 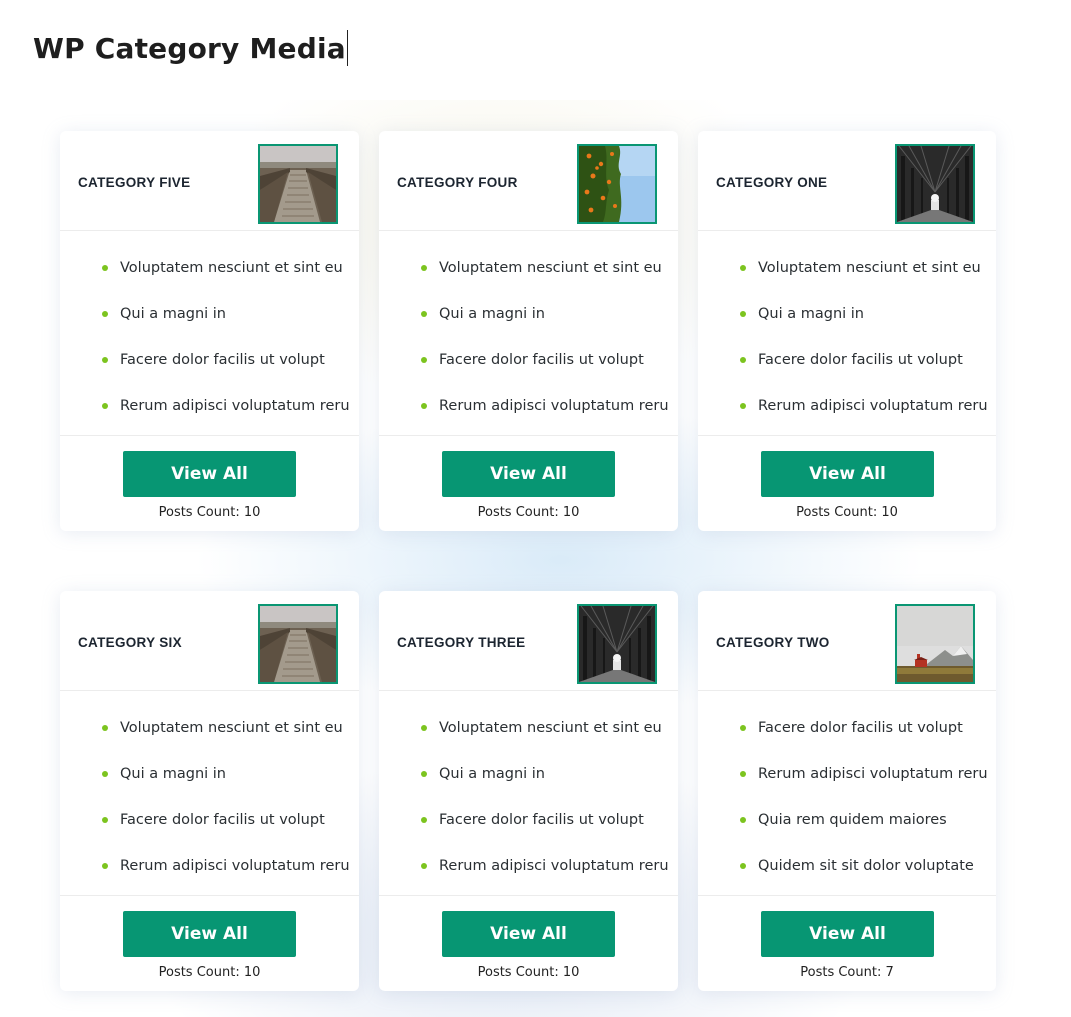 I want to click on card-footer: View All Posts Count: 7, so click(x=847, y=943).